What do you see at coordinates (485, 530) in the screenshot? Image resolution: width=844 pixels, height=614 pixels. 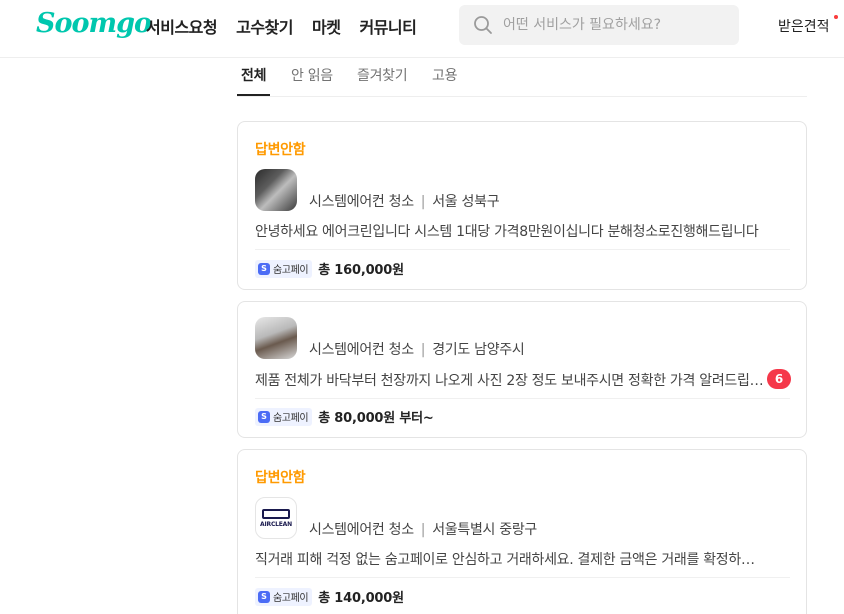 I see `service-location: 서울특별시 중랑구` at bounding box center [485, 530].